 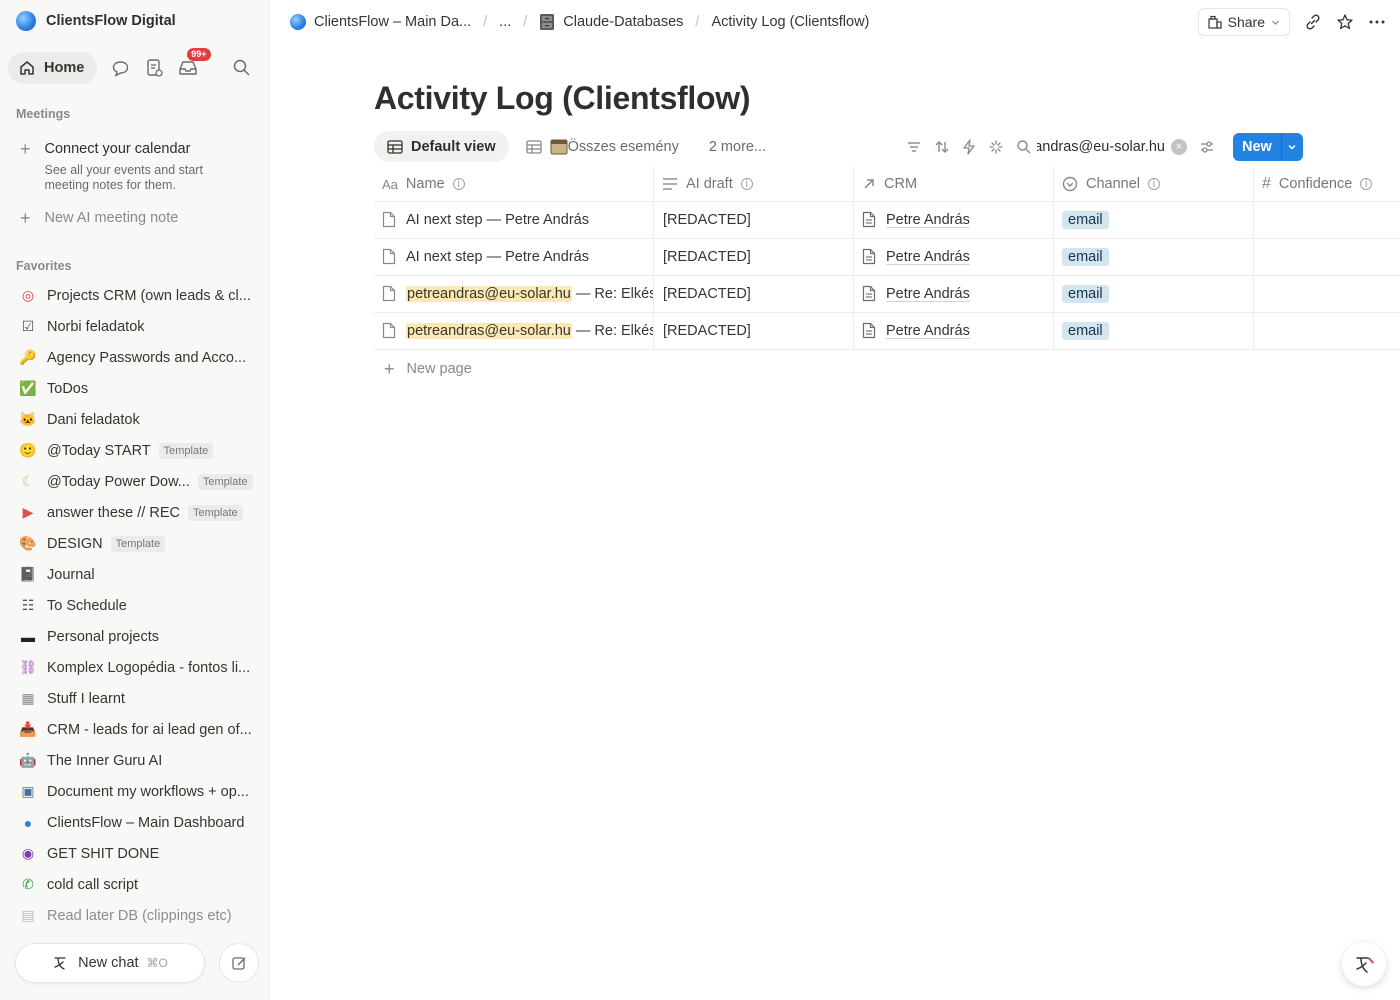 What do you see at coordinates (53, 68) in the screenshot?
I see `home-button: Home` at bounding box center [53, 68].